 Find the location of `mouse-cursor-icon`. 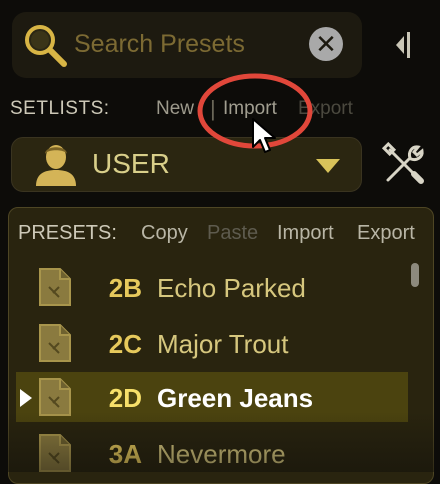

mouse-cursor-icon is located at coordinates (264, 135).